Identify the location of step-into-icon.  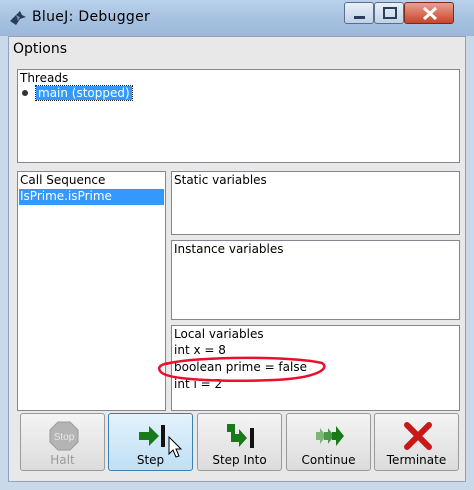
(240, 436).